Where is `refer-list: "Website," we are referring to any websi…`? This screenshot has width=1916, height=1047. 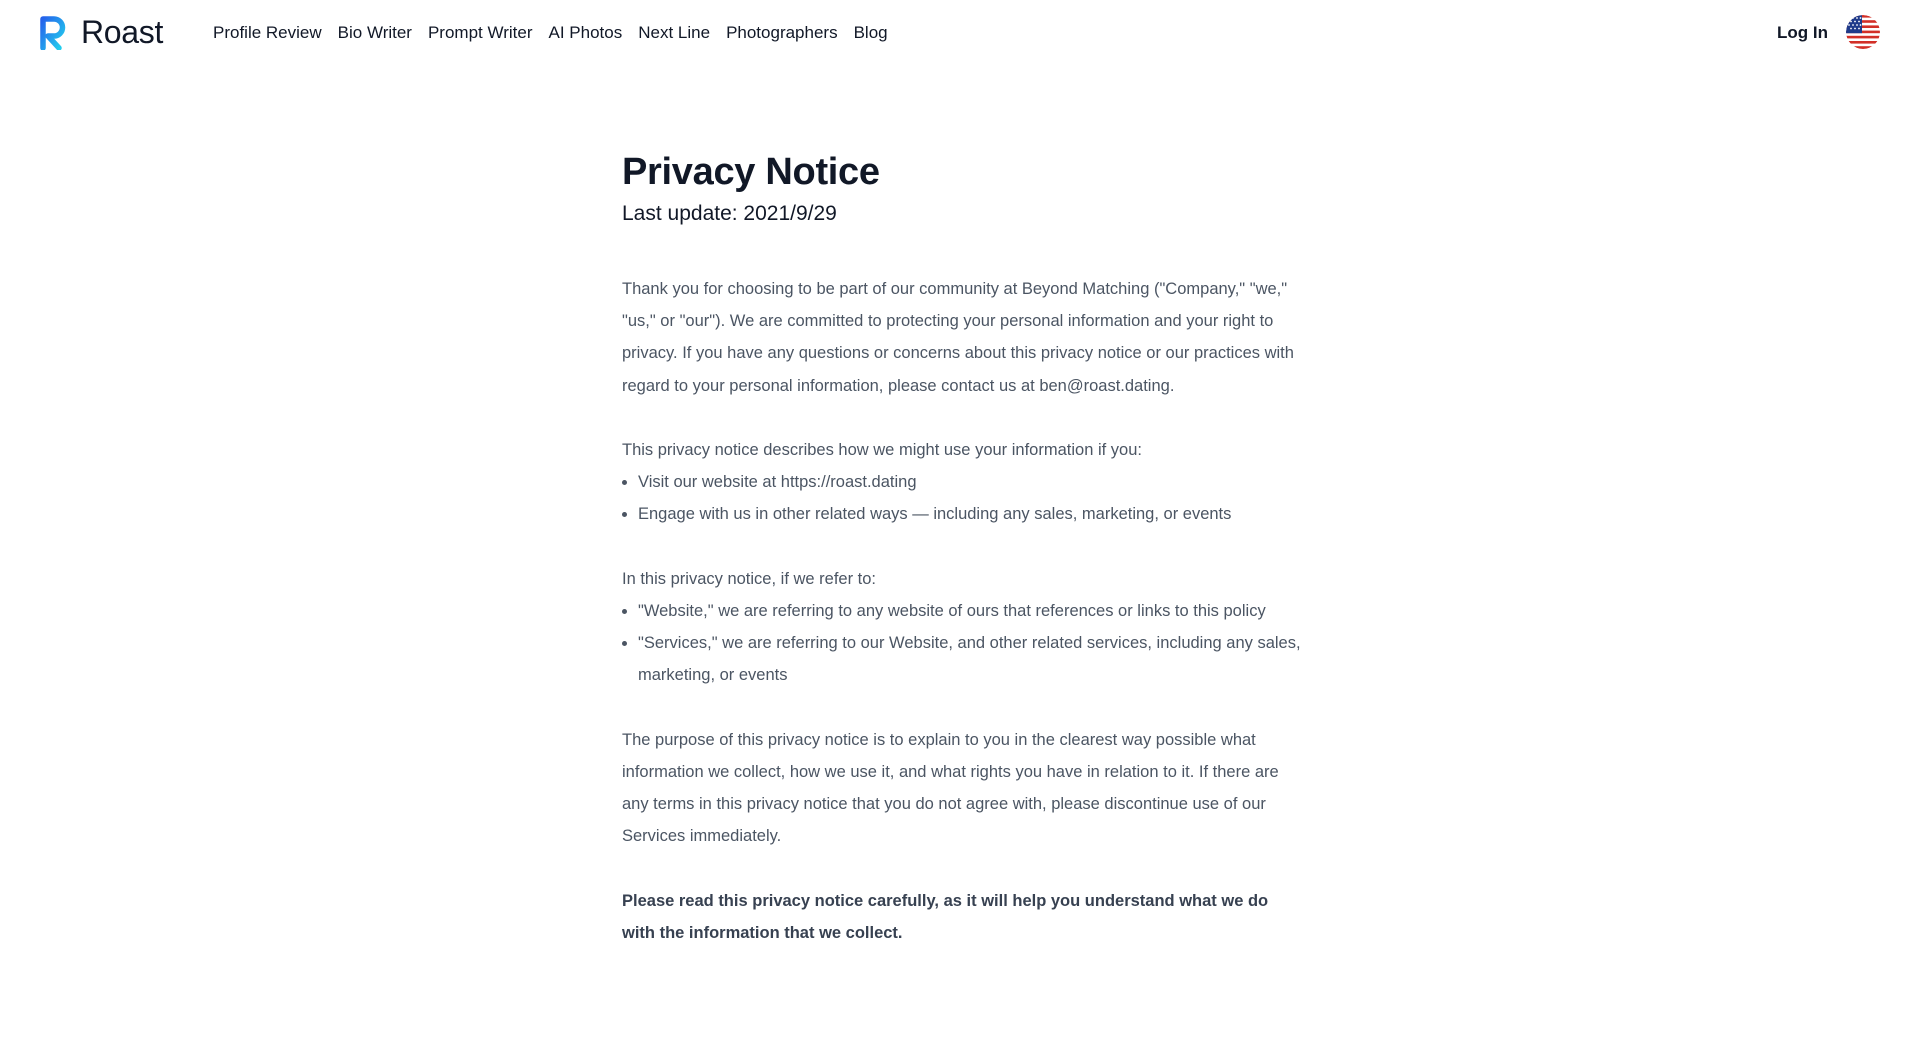
refer-list: "Website," we are referring to any websi… is located at coordinates (962, 643).